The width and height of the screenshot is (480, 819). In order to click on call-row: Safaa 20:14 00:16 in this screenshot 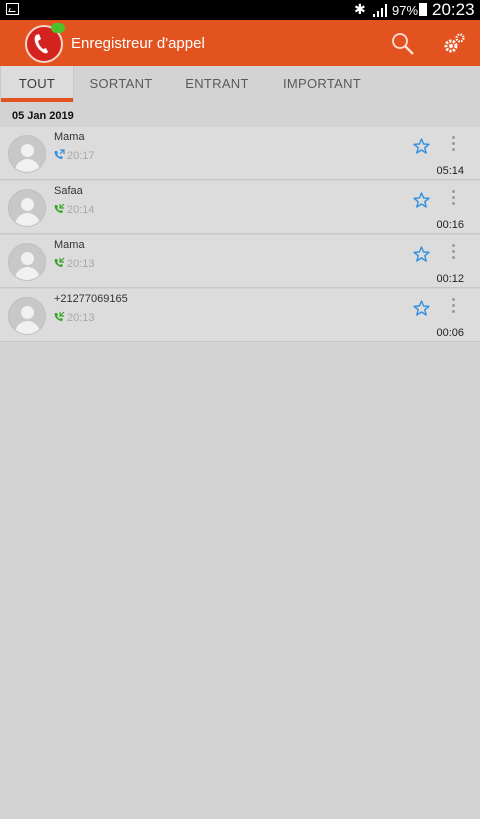, I will do `click(240, 207)`.